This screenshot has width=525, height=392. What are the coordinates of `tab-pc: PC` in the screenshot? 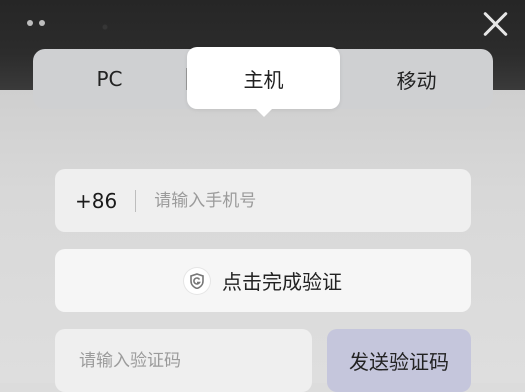 It's located at (109, 79).